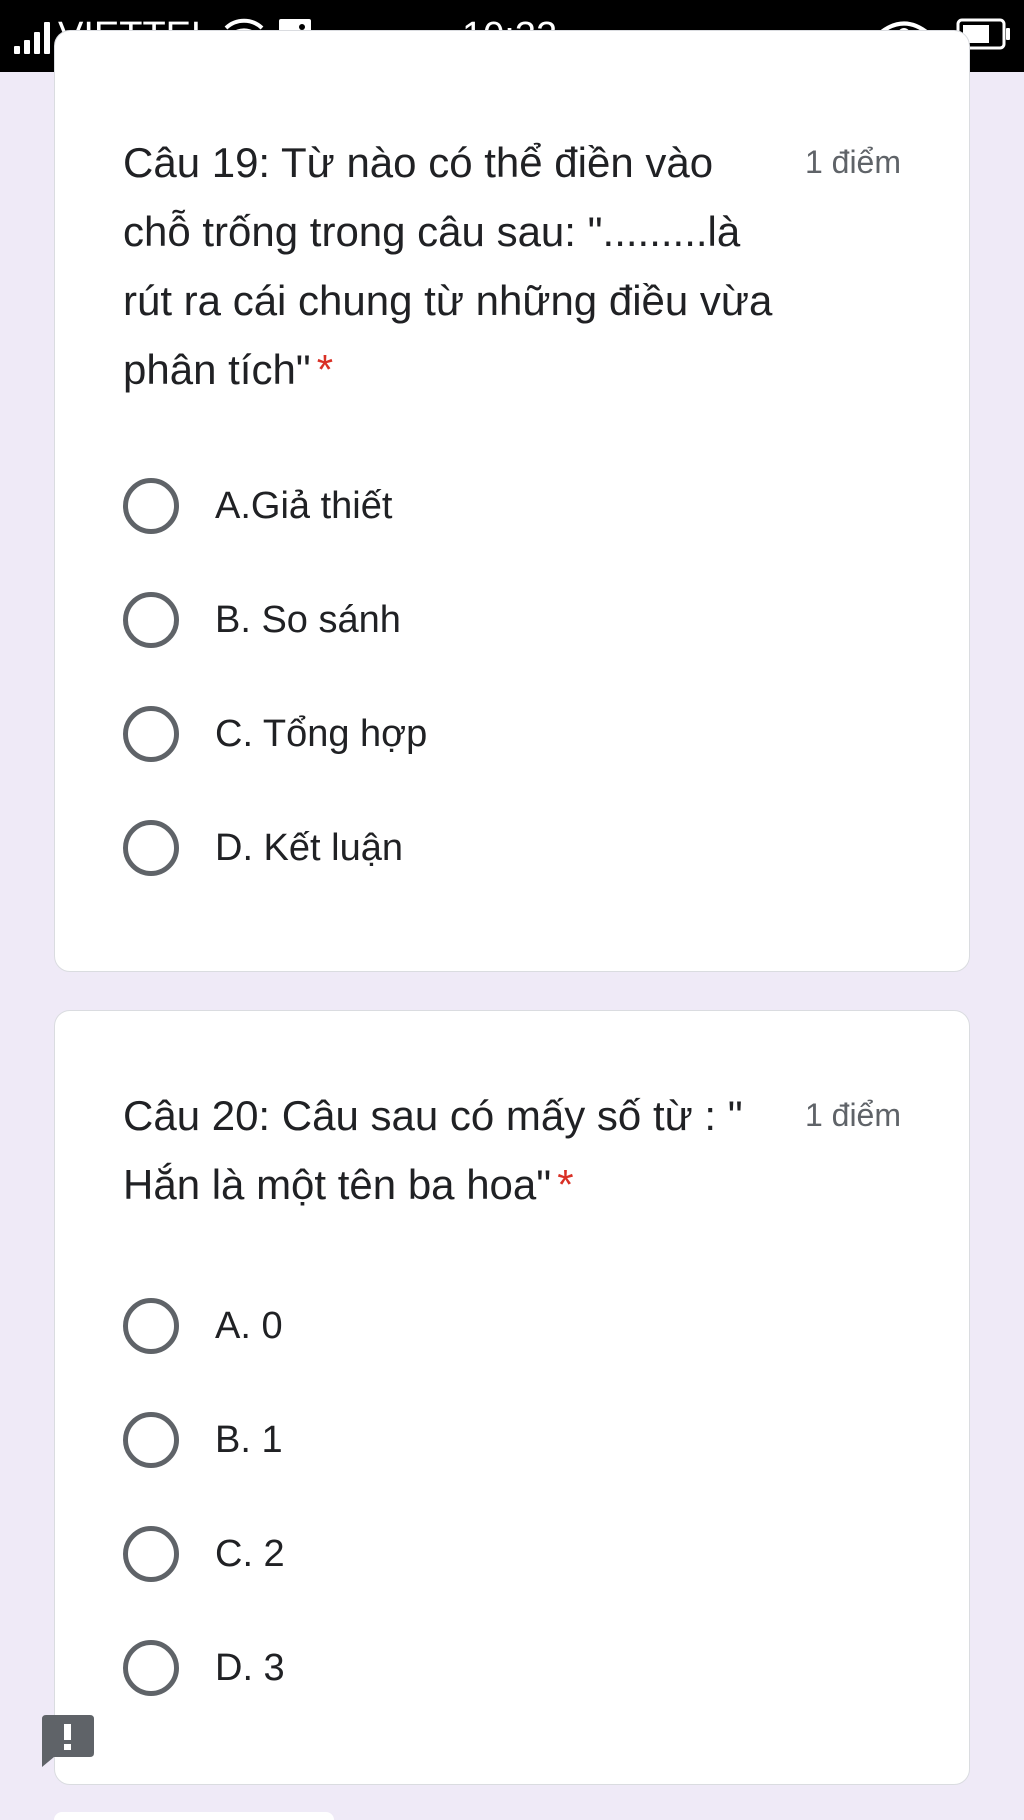 This screenshot has width=1024, height=1820. I want to click on next-card-edge, so click(194, 1816).